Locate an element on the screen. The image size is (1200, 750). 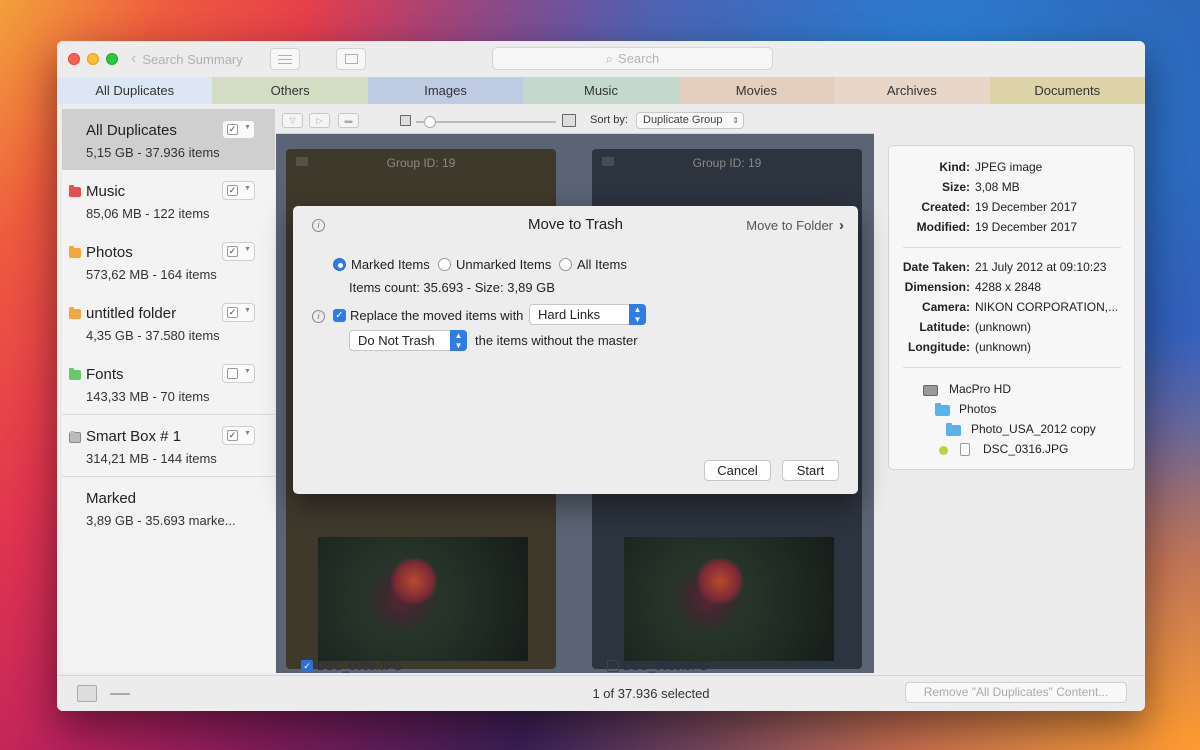
trash-option-popup: Do Not Trash ▲ ▼ is located at coordinates (408, 340).